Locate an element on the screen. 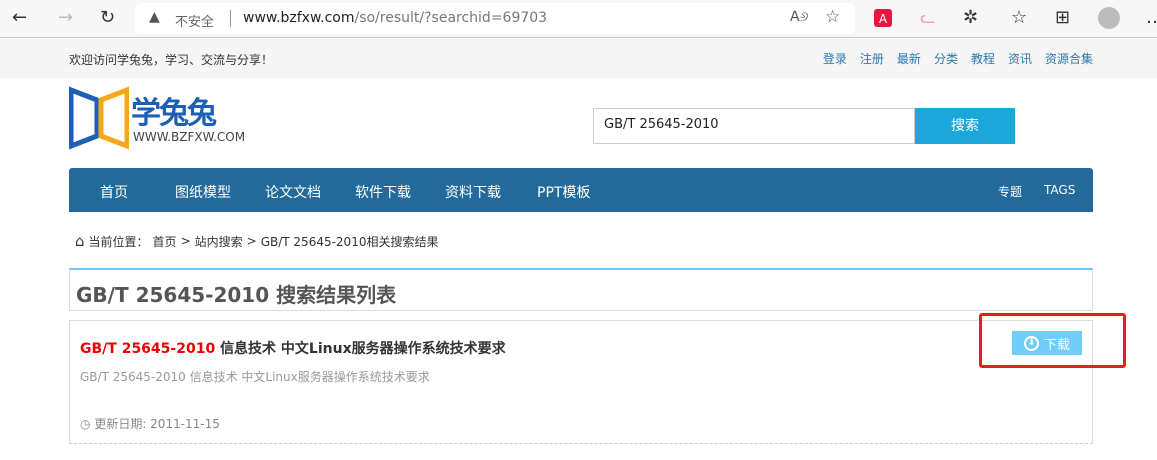  breadcrumb-home: 首页 is located at coordinates (165, 241).